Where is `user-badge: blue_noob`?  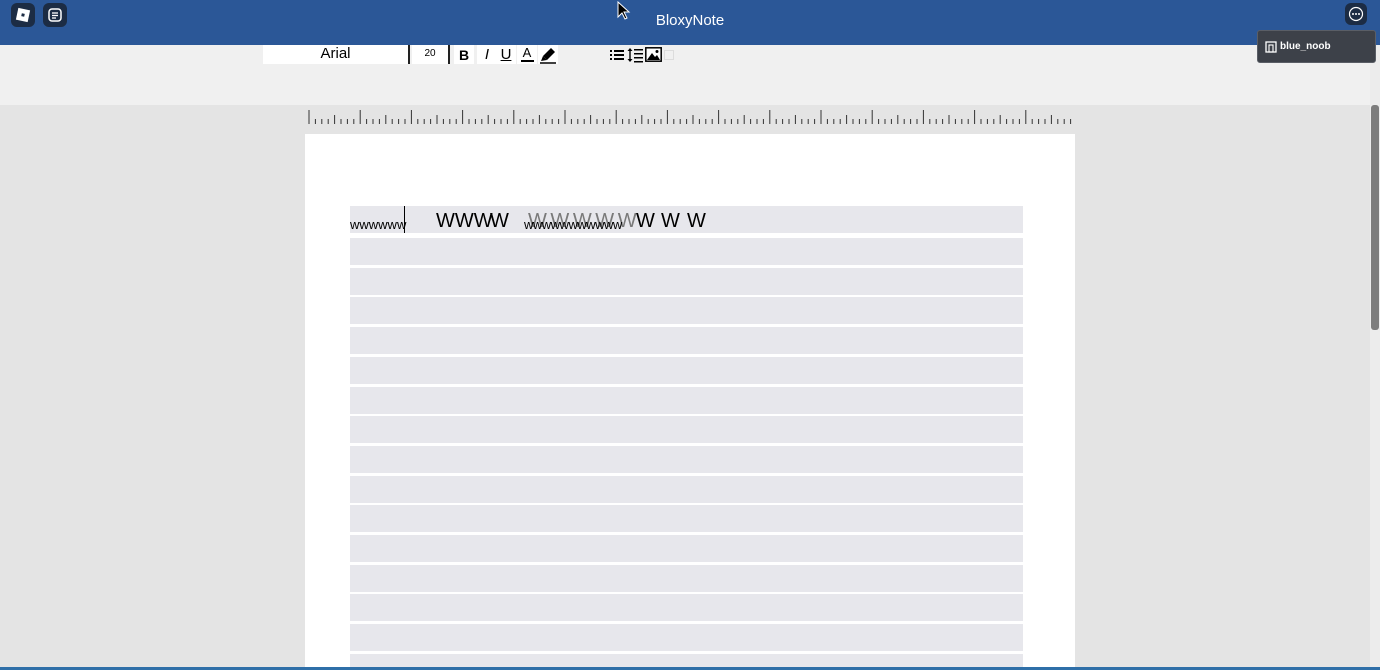
user-badge: blue_noob is located at coordinates (1316, 46).